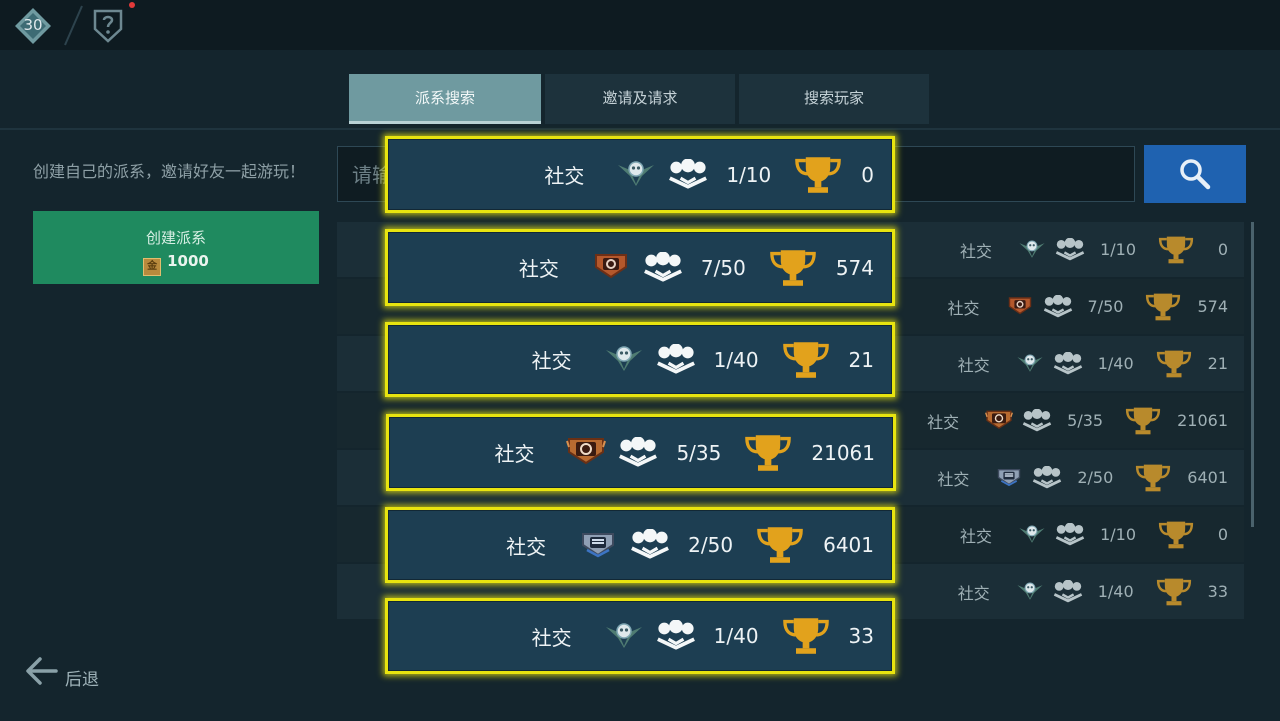 The image size is (1280, 721). What do you see at coordinates (113, 23) in the screenshot?
I see `help-button` at bounding box center [113, 23].